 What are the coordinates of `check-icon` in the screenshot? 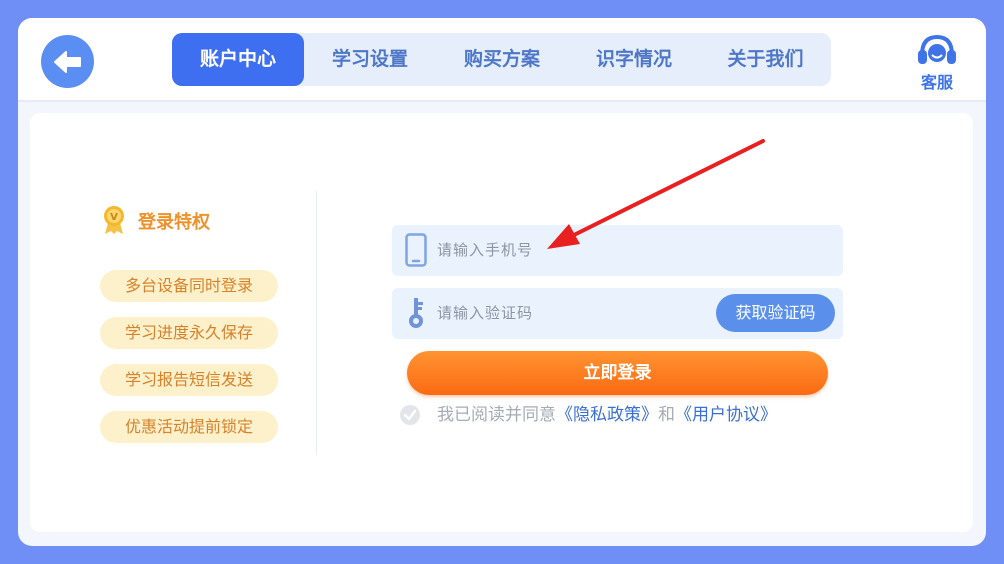 It's located at (410, 415).